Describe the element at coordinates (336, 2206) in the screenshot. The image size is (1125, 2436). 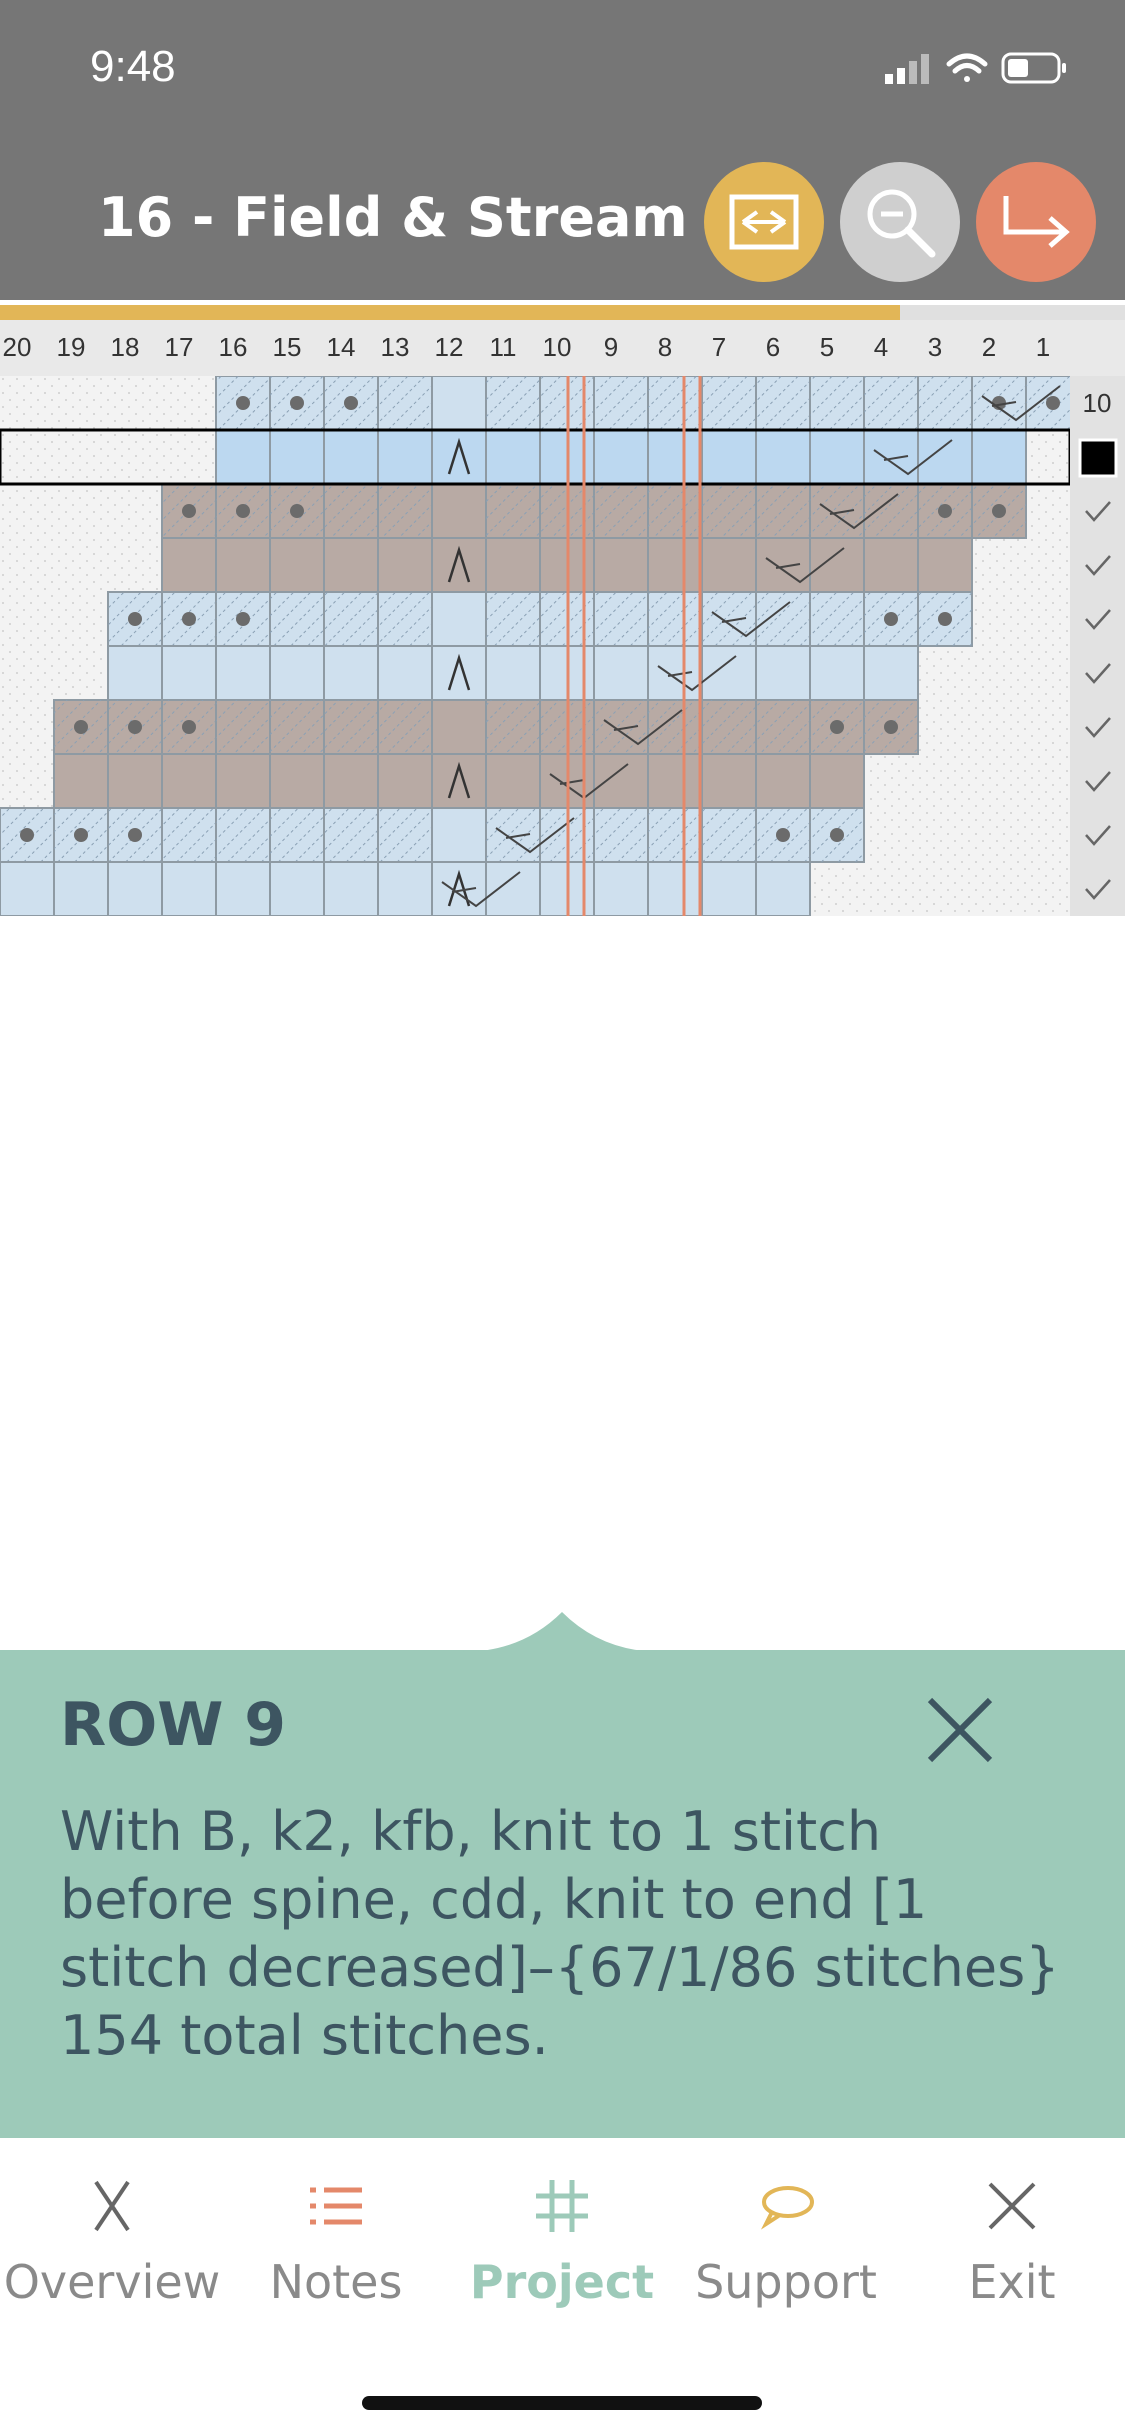
I see `list-icon` at that location.